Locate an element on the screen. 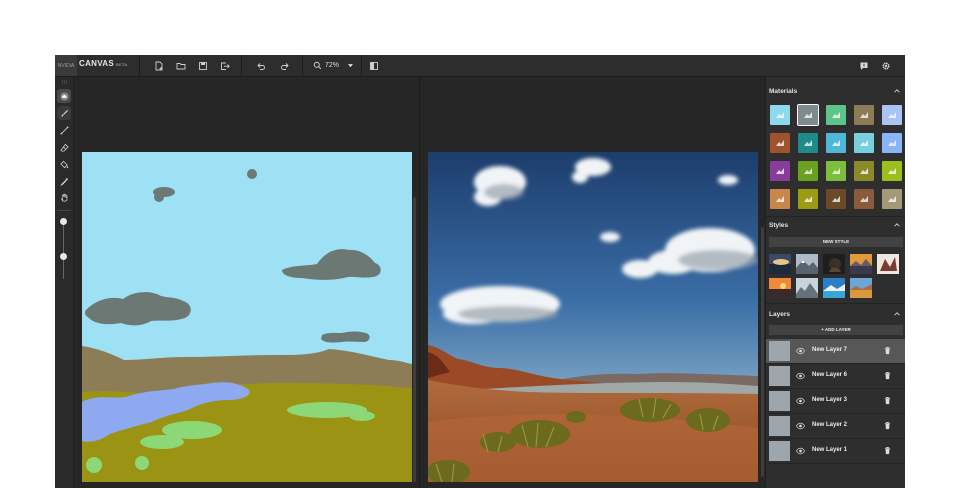 This screenshot has height=488, width=979. layer-row: New Layer 2 is located at coordinates (835, 426).